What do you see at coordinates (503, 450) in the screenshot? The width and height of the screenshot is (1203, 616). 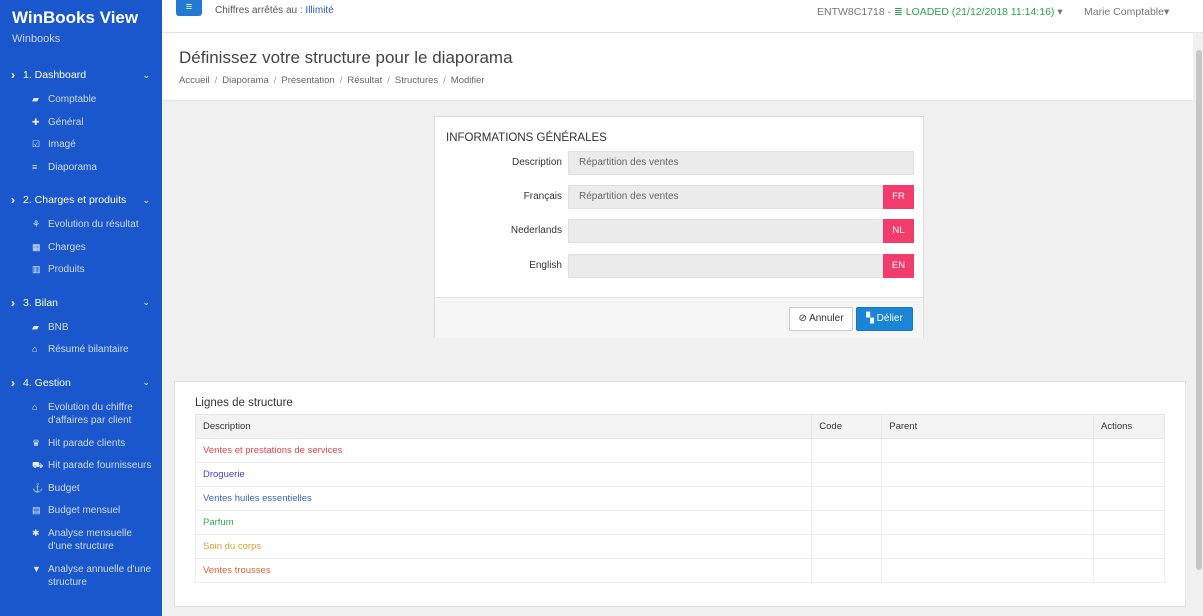 I see `row-description: Ventes et prestations de services` at bounding box center [503, 450].